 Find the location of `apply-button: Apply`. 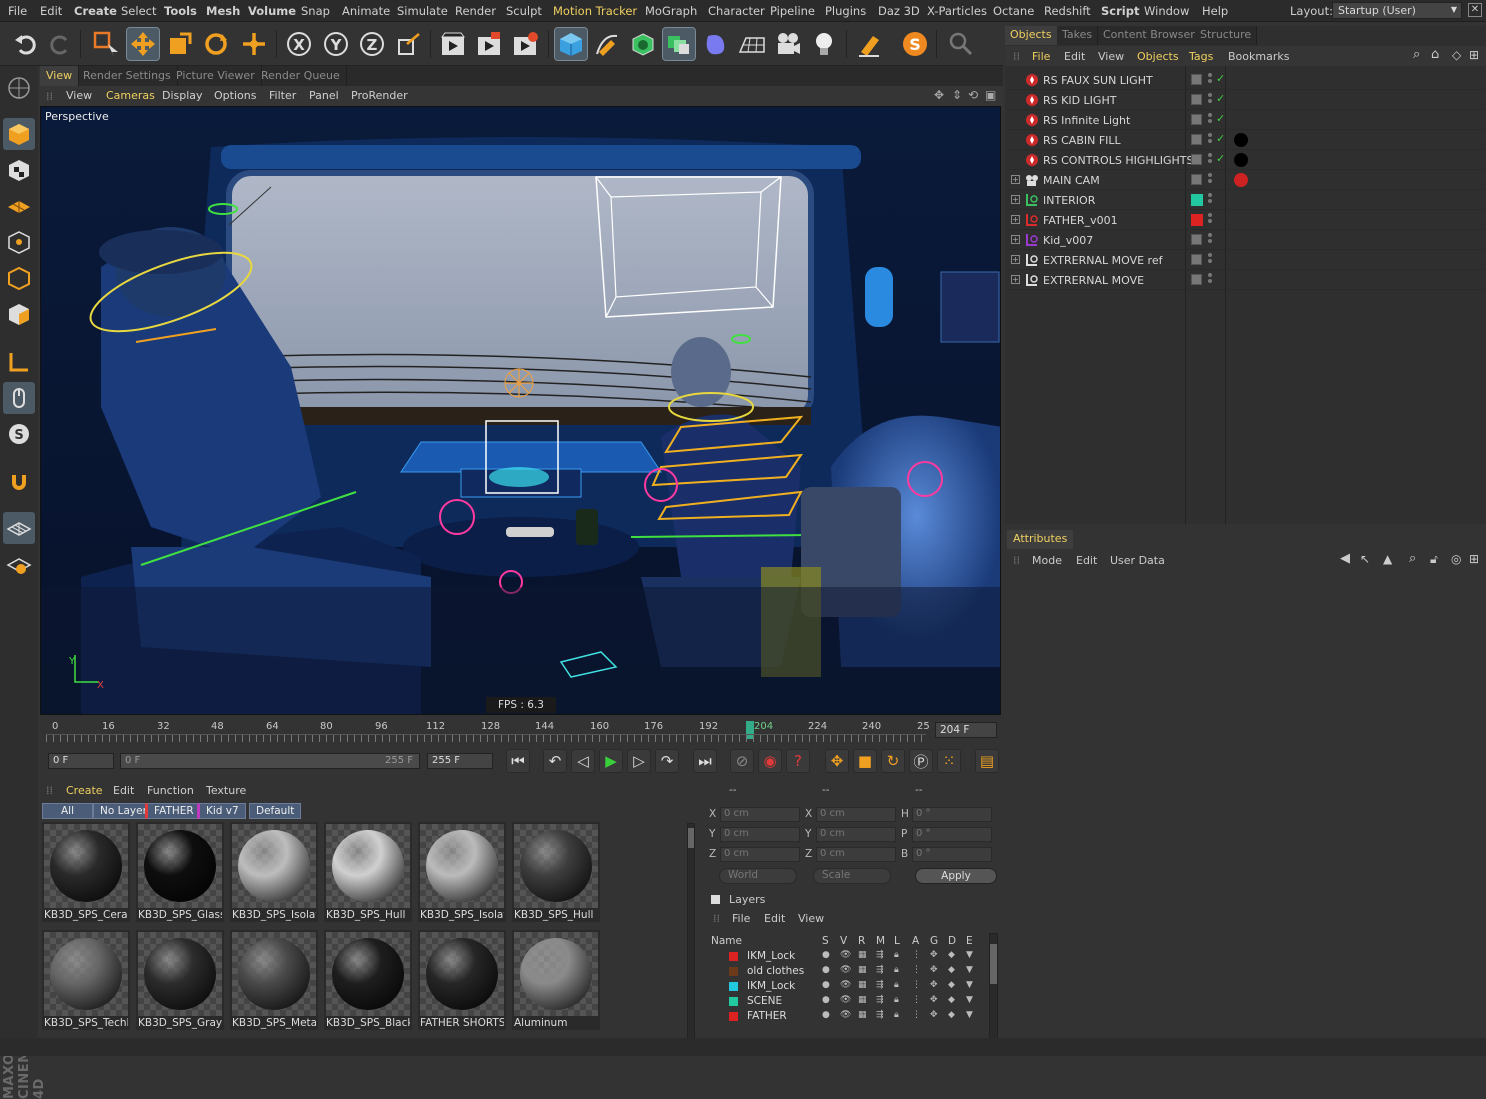

apply-button: Apply is located at coordinates (956, 876).